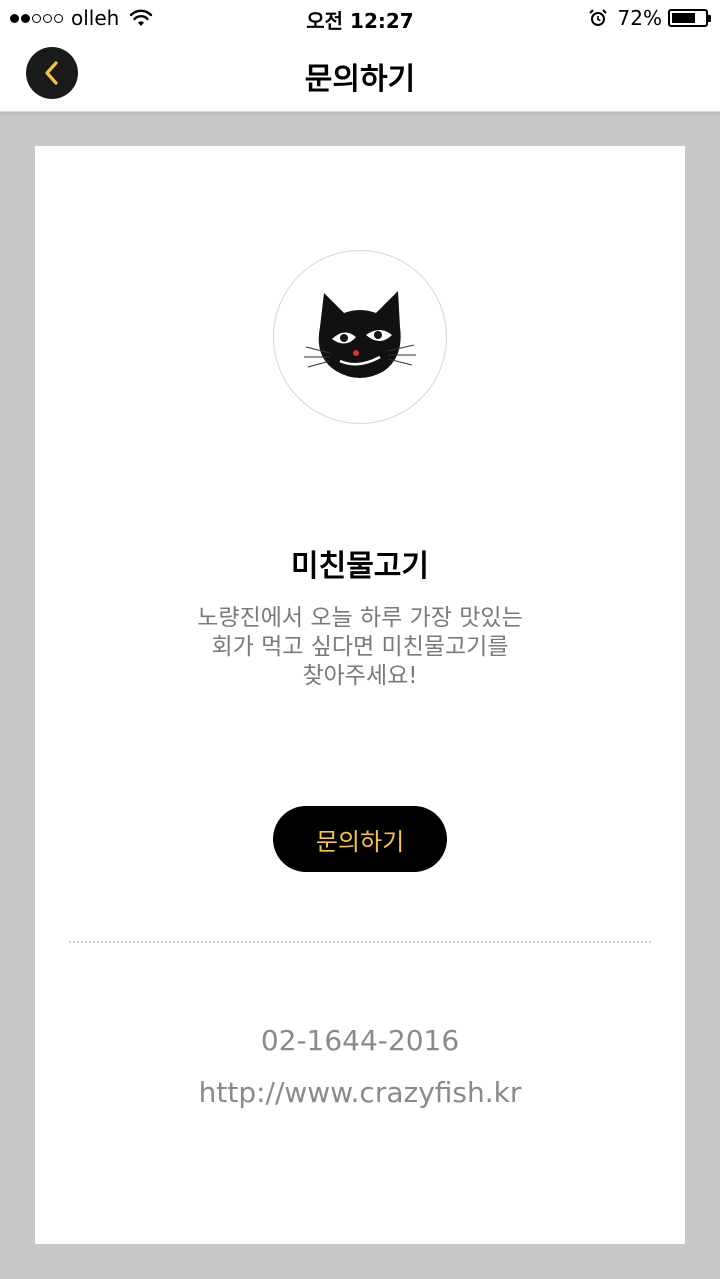 This screenshot has width=720, height=1279. What do you see at coordinates (360, 618) in the screenshot?
I see `description-line: 노량진에서 오늘 하루 가장 맛있는` at bounding box center [360, 618].